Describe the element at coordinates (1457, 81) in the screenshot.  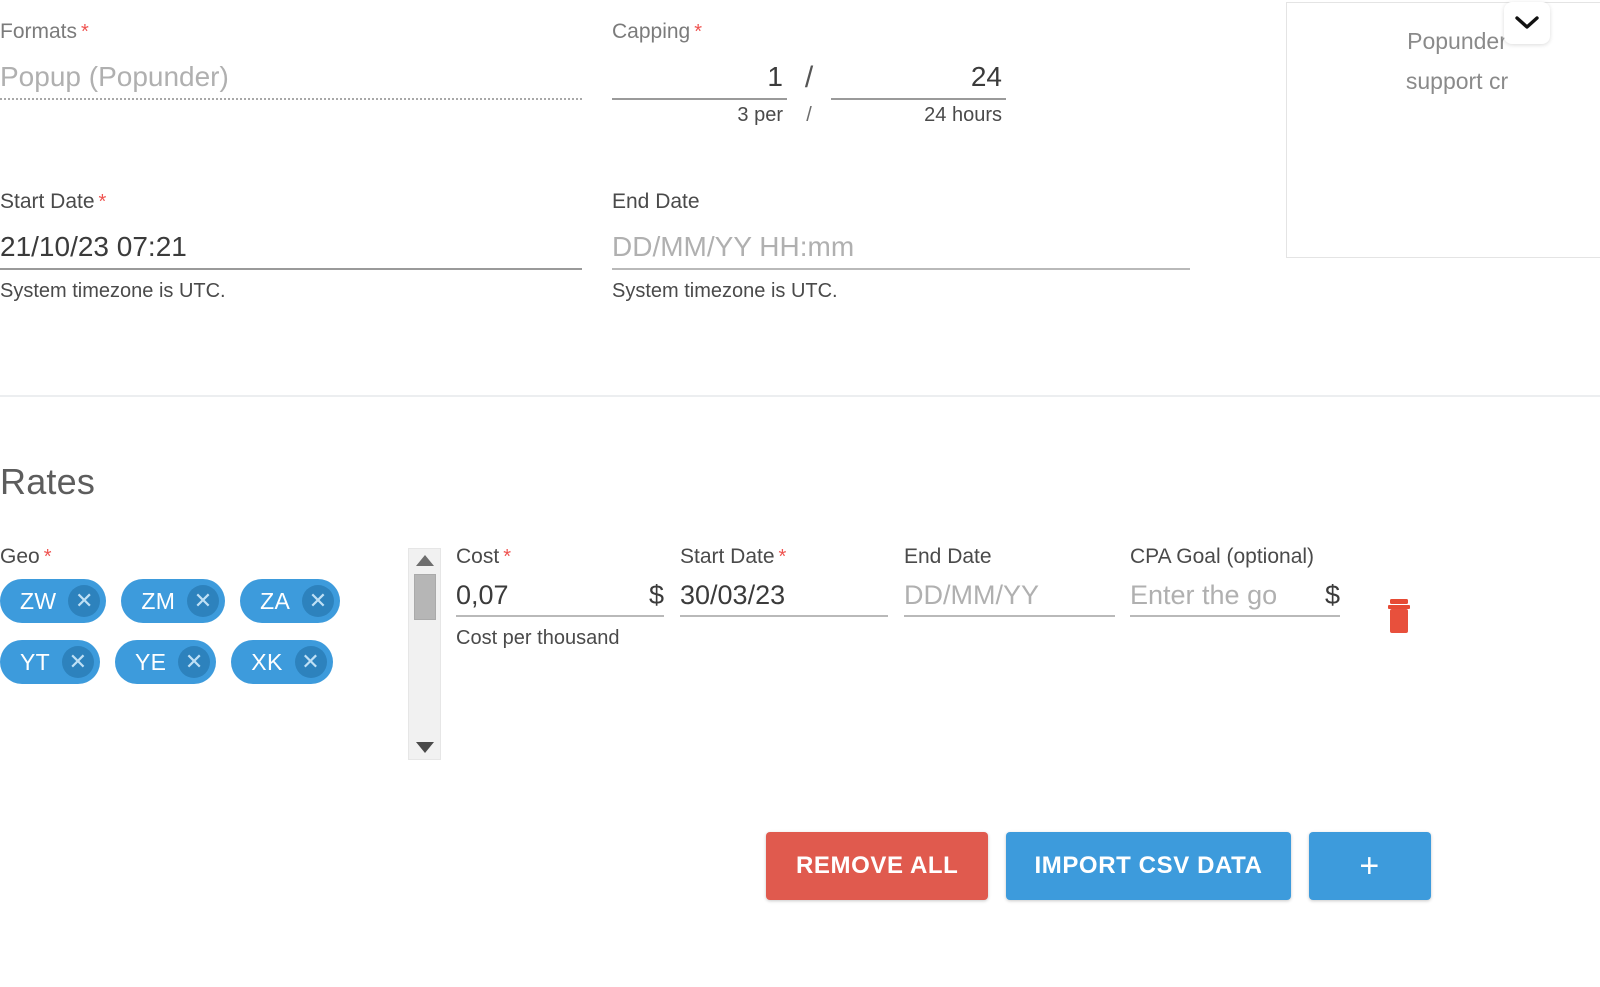
I see `format-info-line-2: support cr` at that location.